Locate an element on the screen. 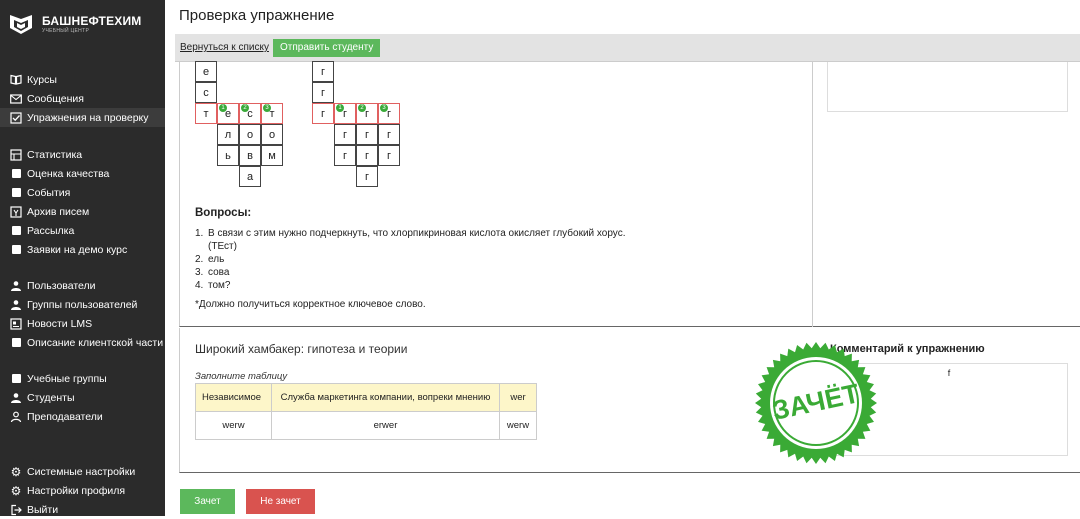 The width and height of the screenshot is (1080, 519). brand-logo: БАШНЕФТЕХИМ УЧЕБНЫЙ ЦЕНТР is located at coordinates (75, 24).